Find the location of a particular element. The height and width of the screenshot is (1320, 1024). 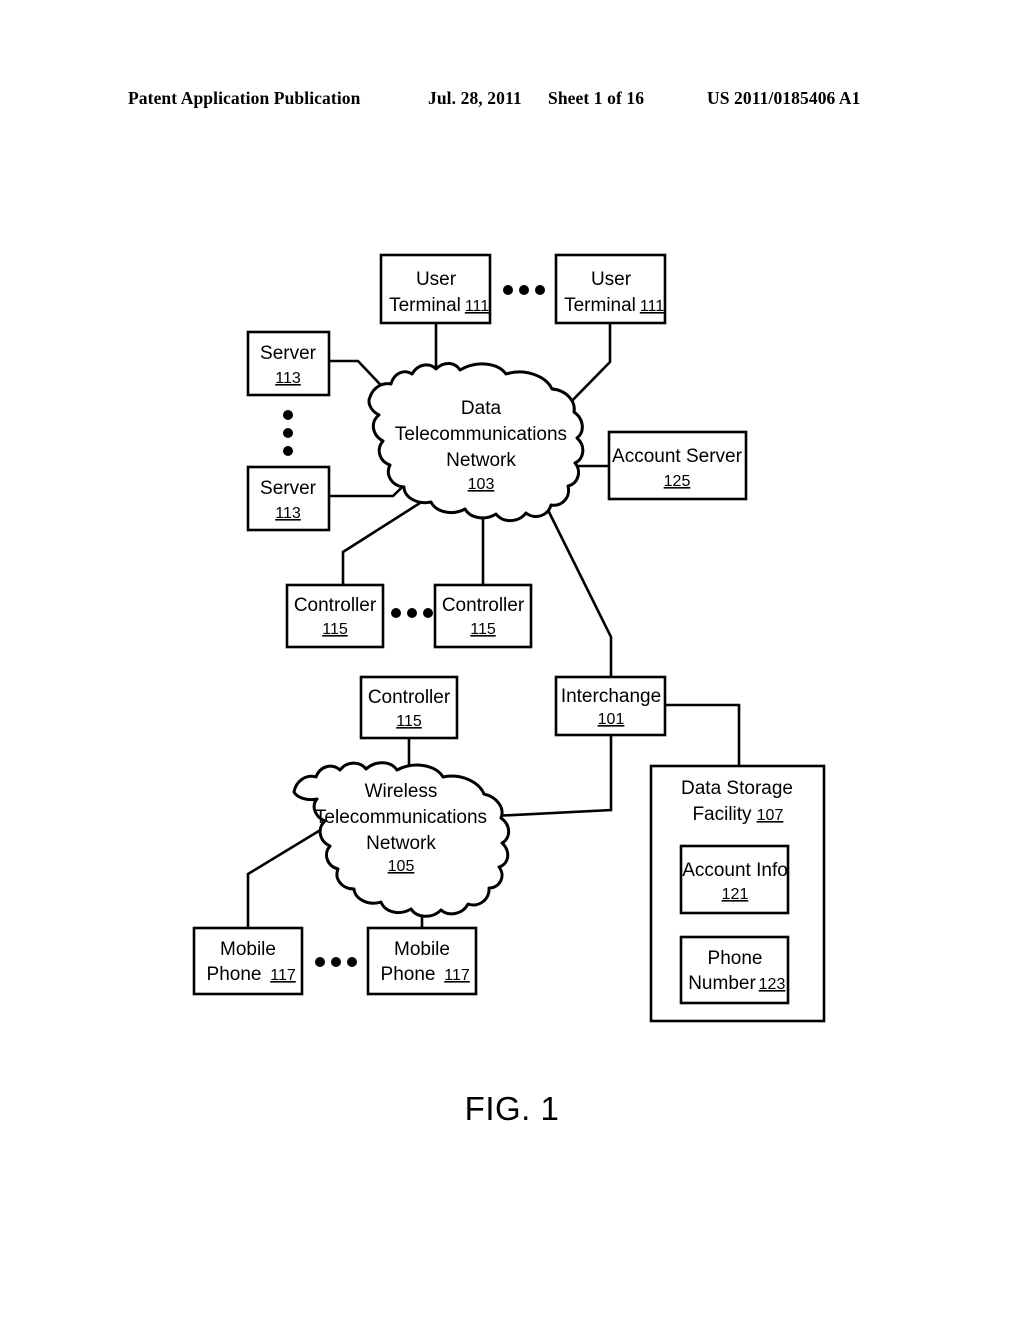

connector-interchange-to-wireless-network is located at coordinates (553, 776).